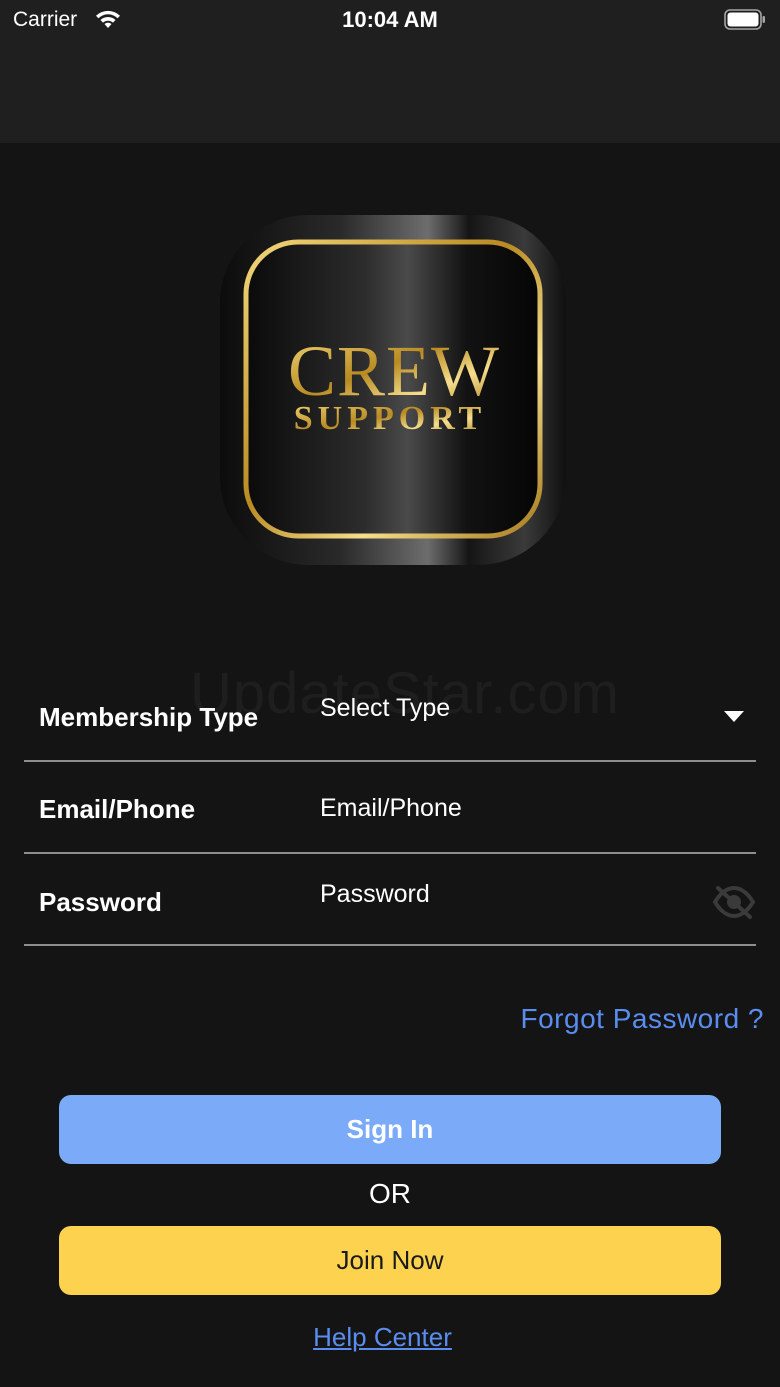  What do you see at coordinates (375, 894) in the screenshot?
I see `password-input: Password` at bounding box center [375, 894].